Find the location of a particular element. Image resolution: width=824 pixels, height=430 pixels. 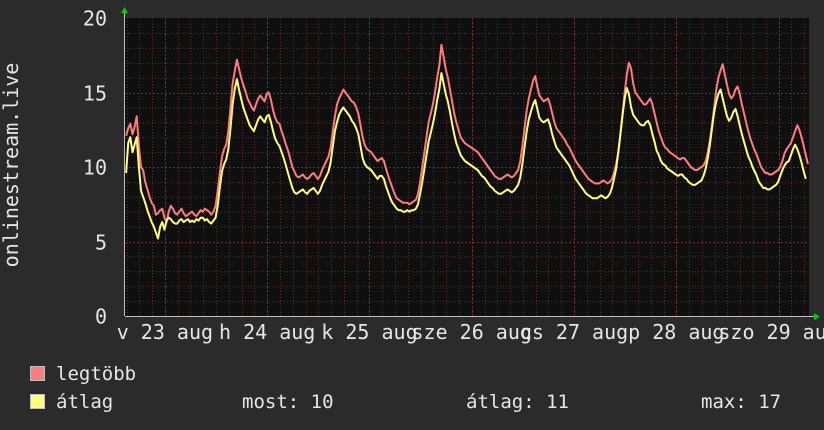

legend-label-legtobb: legtöbb is located at coordinates (96, 374).